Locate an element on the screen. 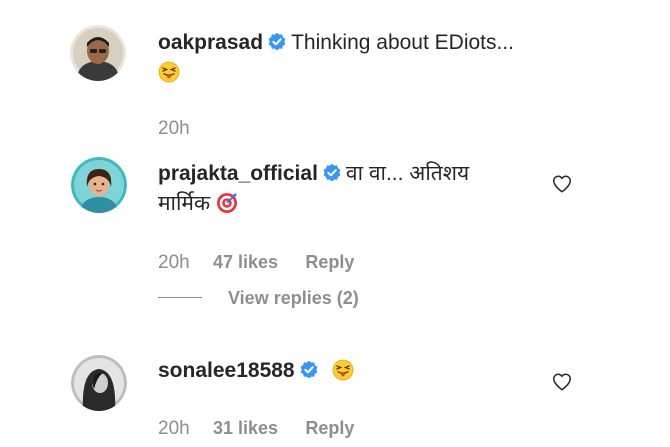  replies-divider is located at coordinates (180, 297).